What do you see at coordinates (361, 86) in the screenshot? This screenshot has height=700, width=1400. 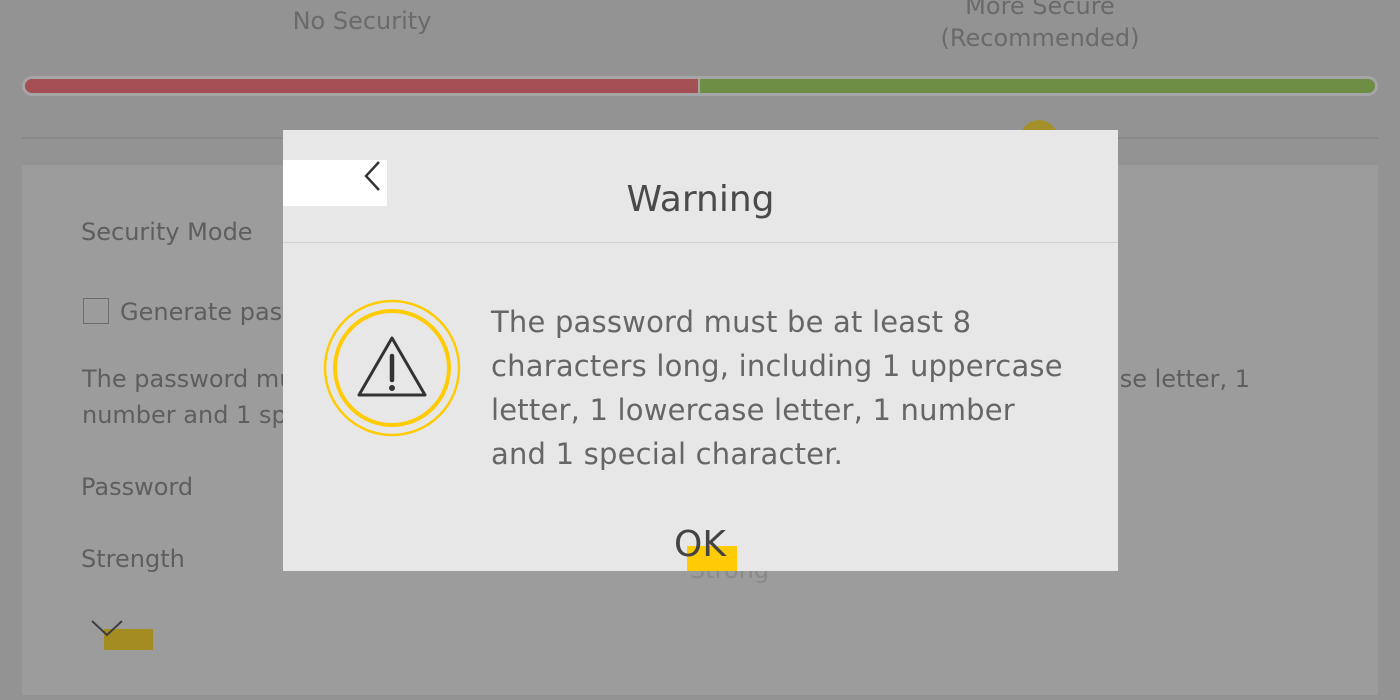 I see `security-level-low-segment` at bounding box center [361, 86].